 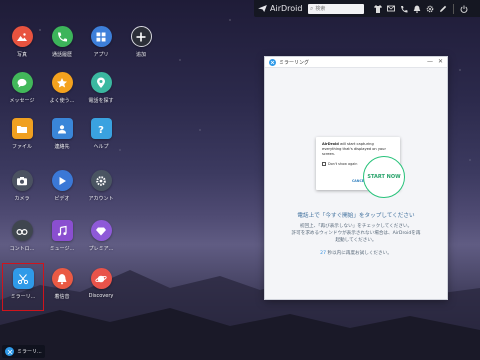 What do you see at coordinates (21, 147) in the screenshot?
I see `app-label: ファイル` at bounding box center [21, 147].